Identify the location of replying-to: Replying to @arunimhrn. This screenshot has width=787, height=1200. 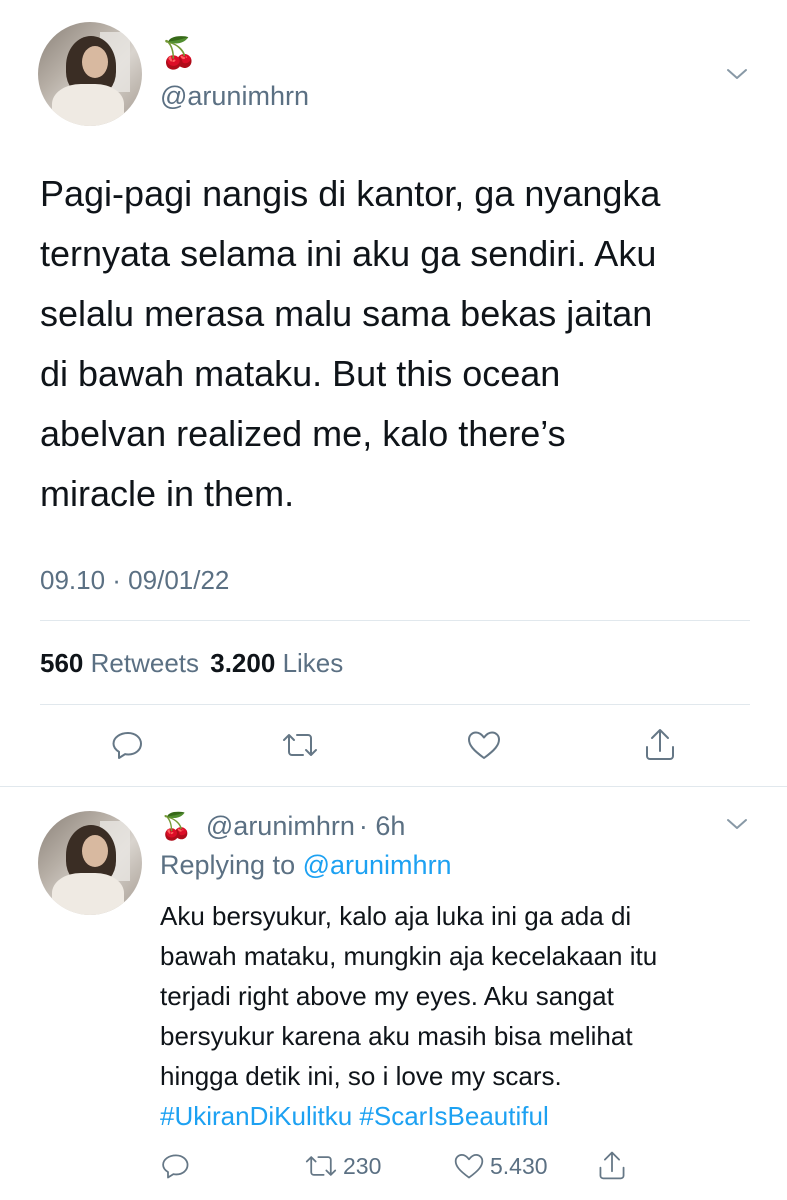
(306, 865).